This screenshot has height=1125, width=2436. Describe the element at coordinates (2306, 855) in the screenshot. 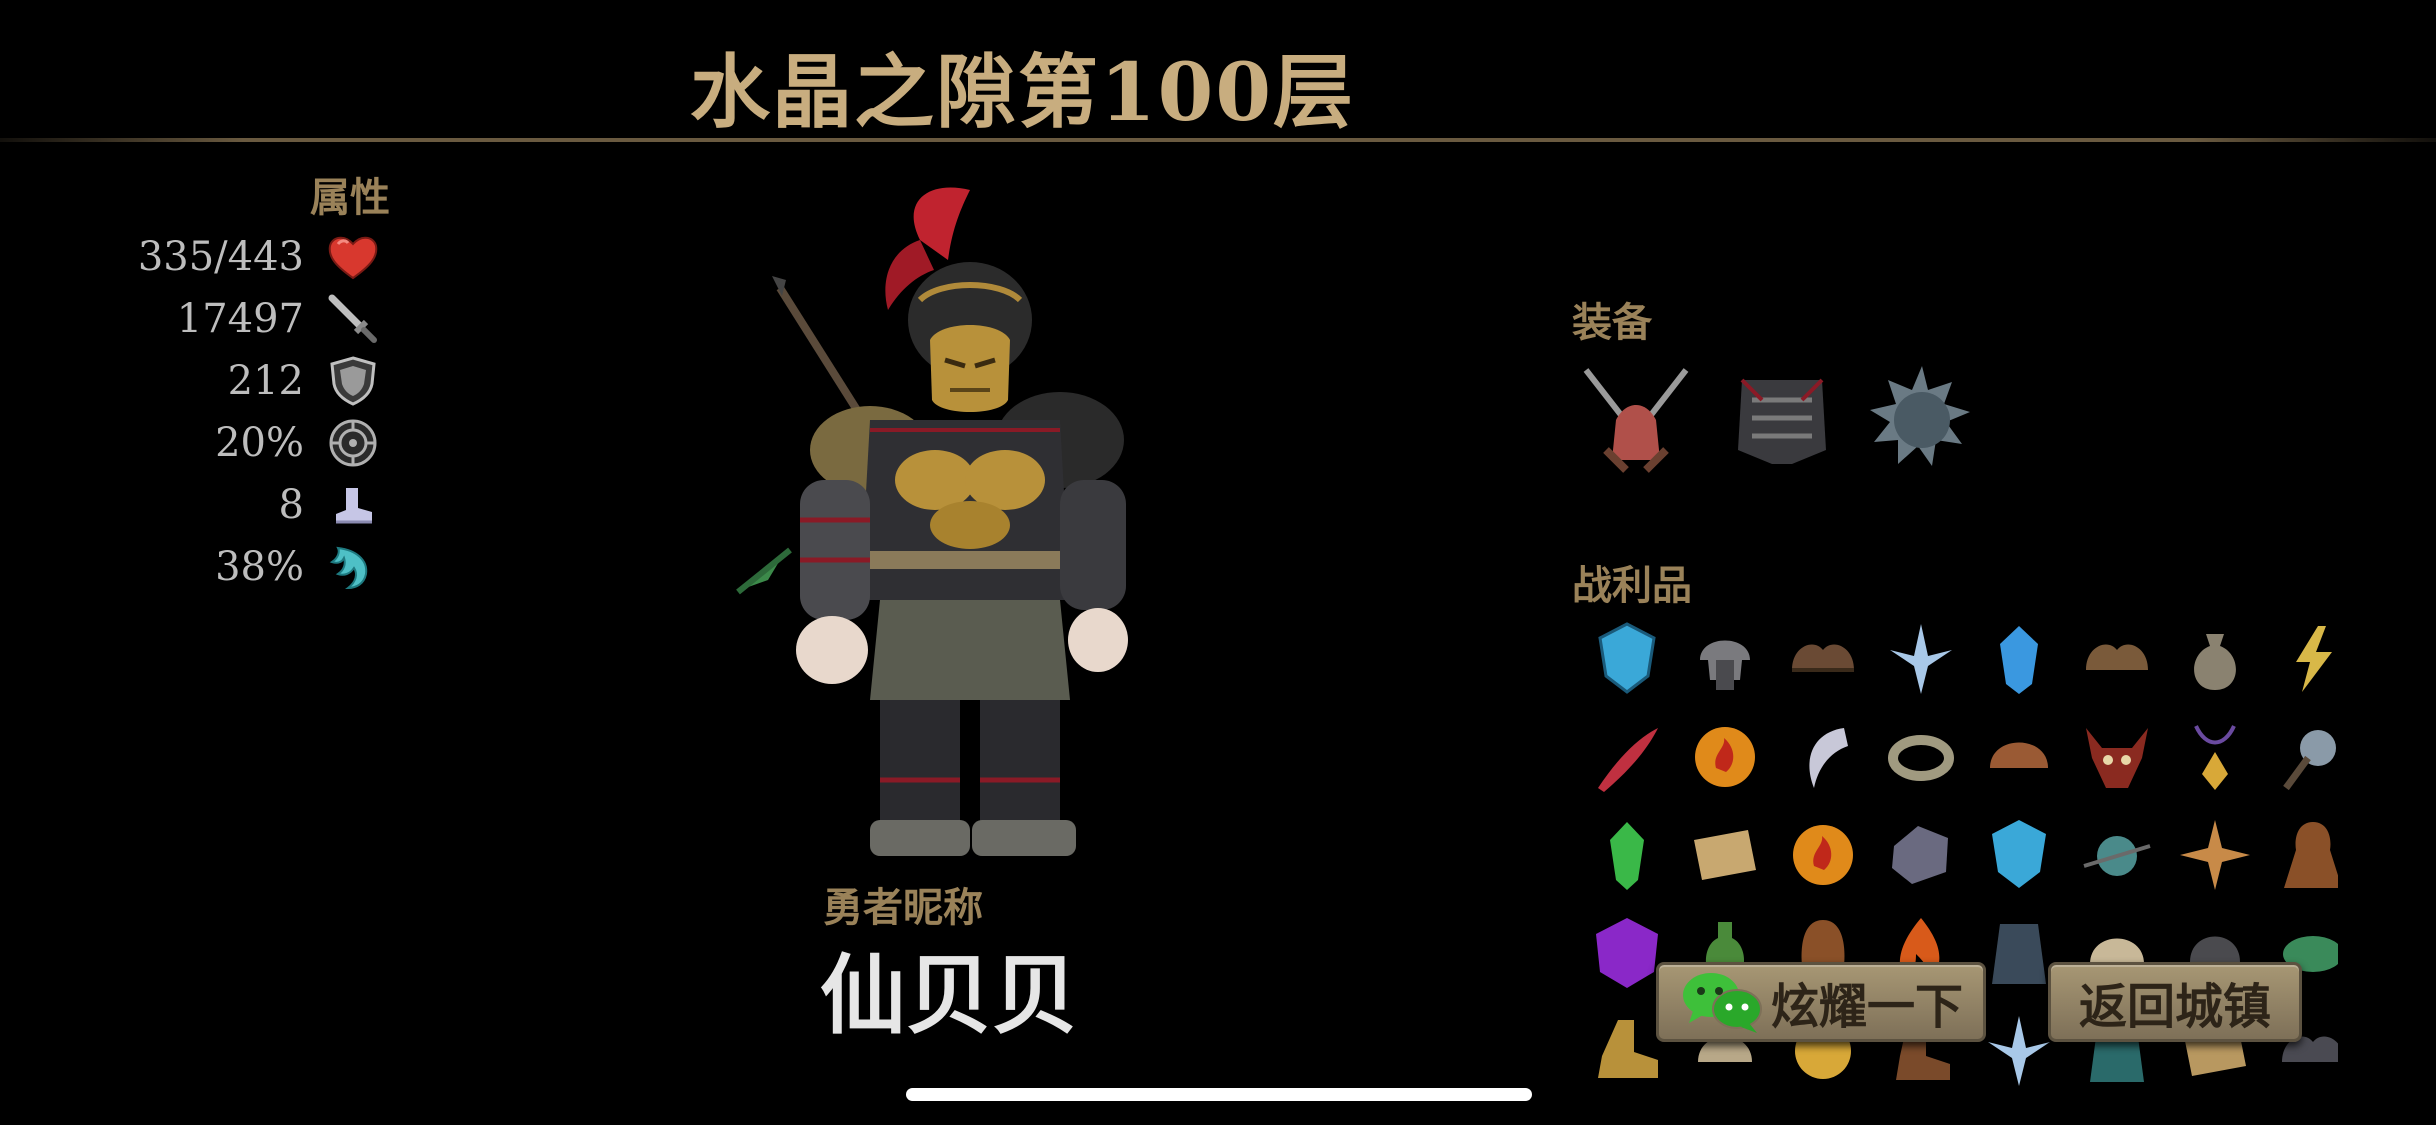

I see `brown-cloak-icon` at that location.